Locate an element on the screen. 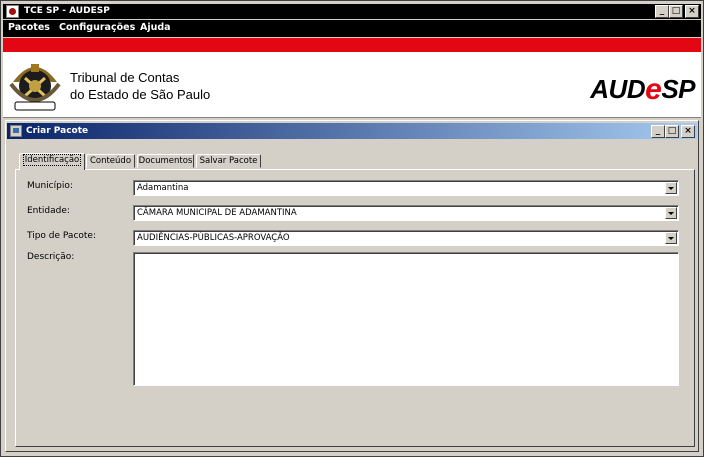 The width and height of the screenshot is (704, 457). entidade-label: Entidade: is located at coordinates (48, 211).